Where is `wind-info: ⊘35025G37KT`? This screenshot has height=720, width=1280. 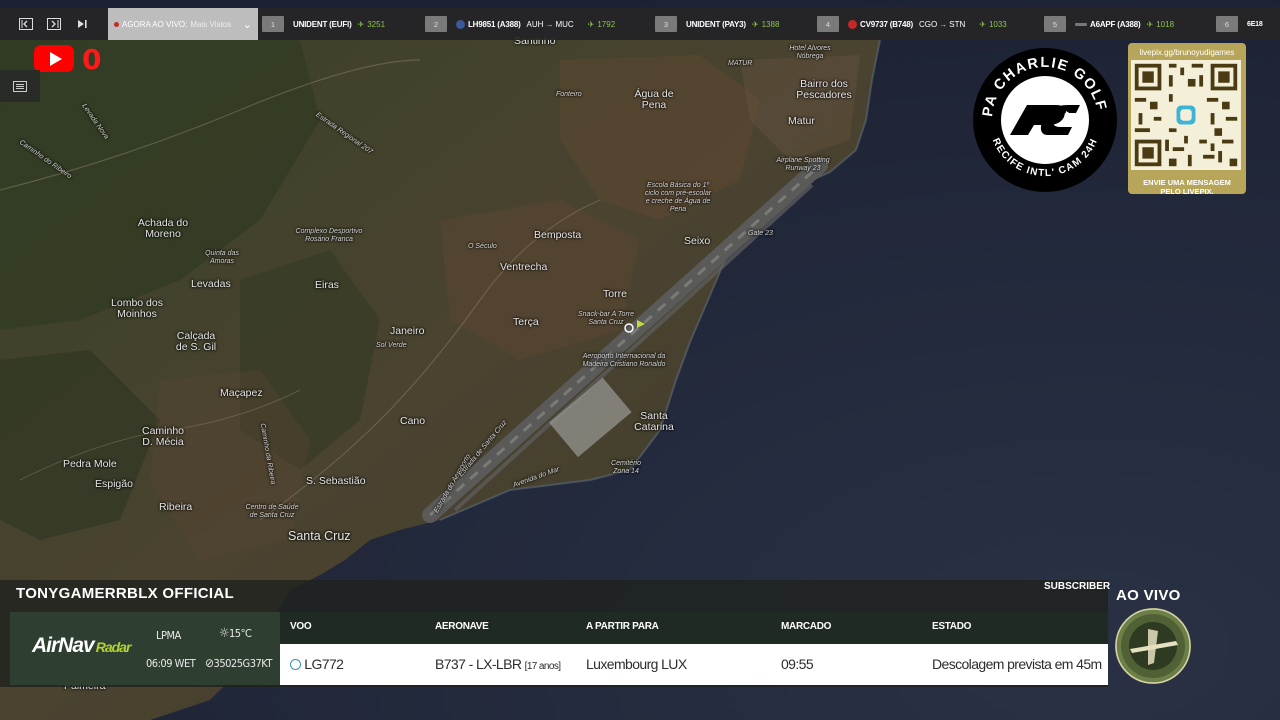 wind-info: ⊘35025G37KT is located at coordinates (238, 663).